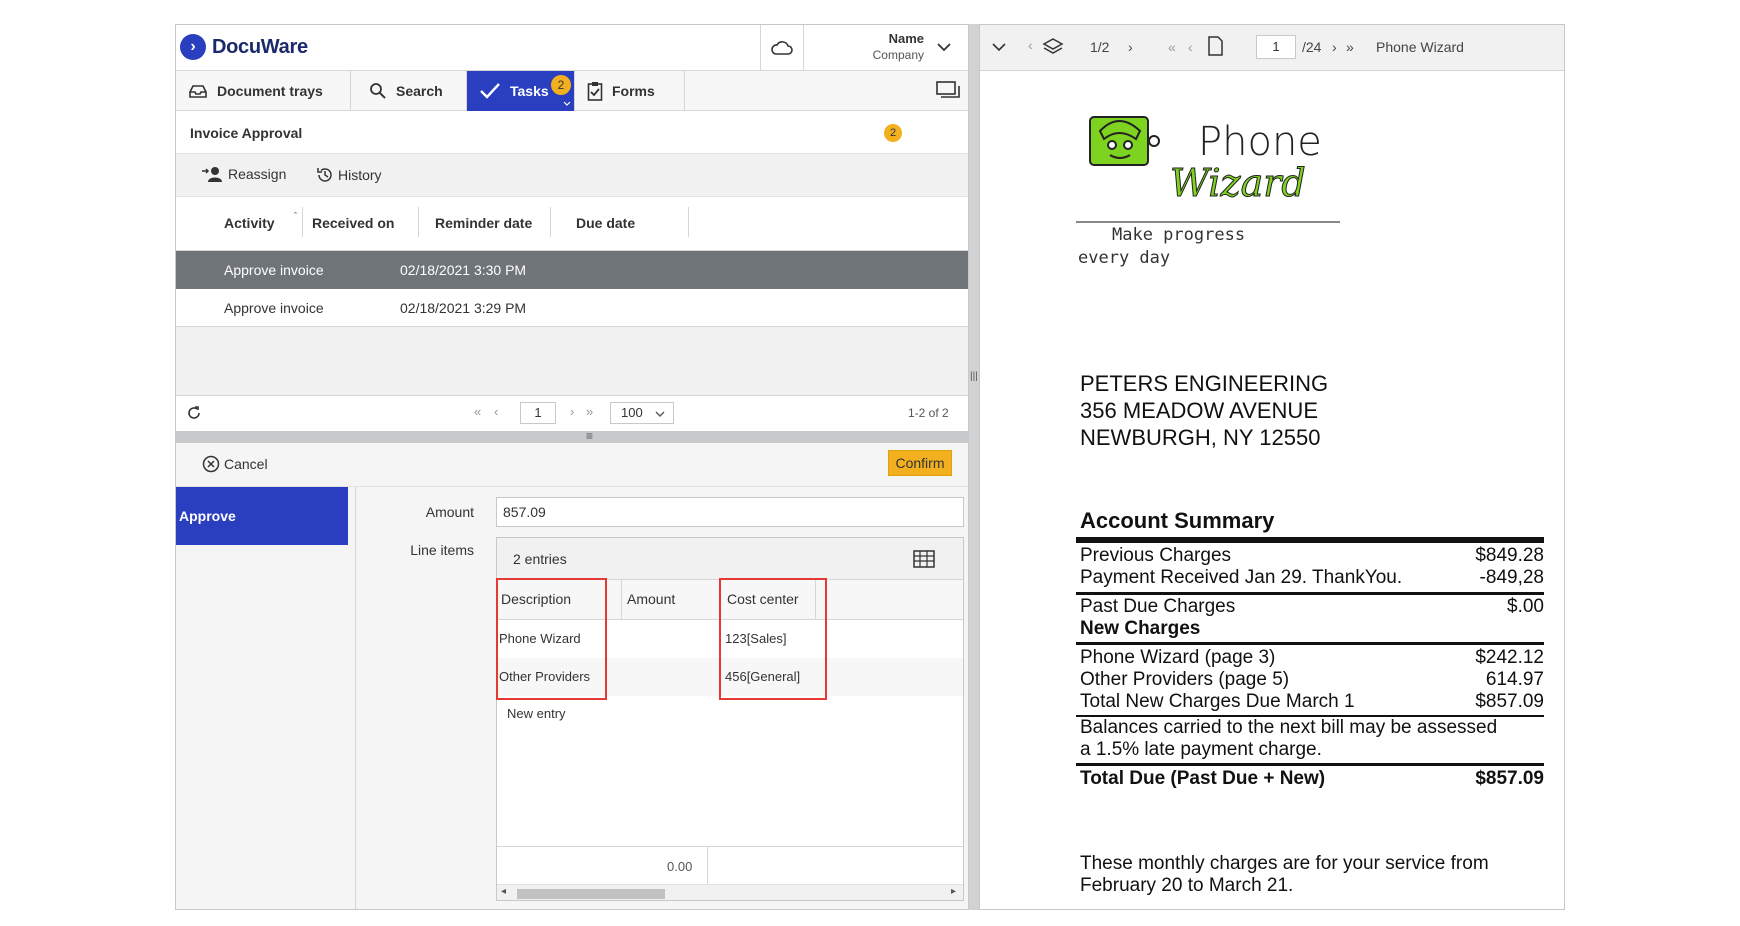 The height and width of the screenshot is (926, 1740). I want to click on tagline-line1: Make progress, so click(1179, 235).